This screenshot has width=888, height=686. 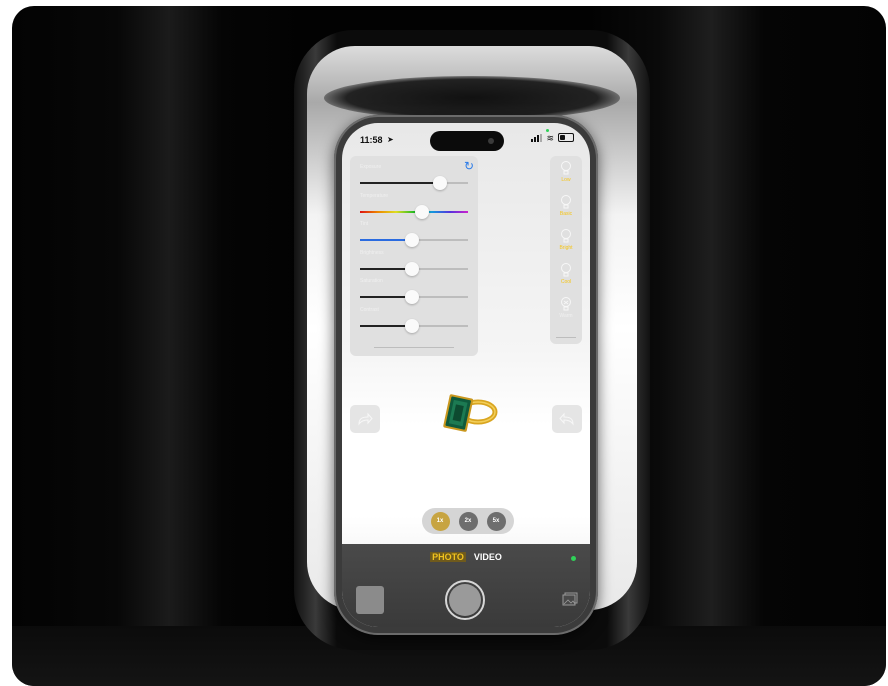 What do you see at coordinates (364, 224) in the screenshot?
I see `slider-label: Tint` at bounding box center [364, 224].